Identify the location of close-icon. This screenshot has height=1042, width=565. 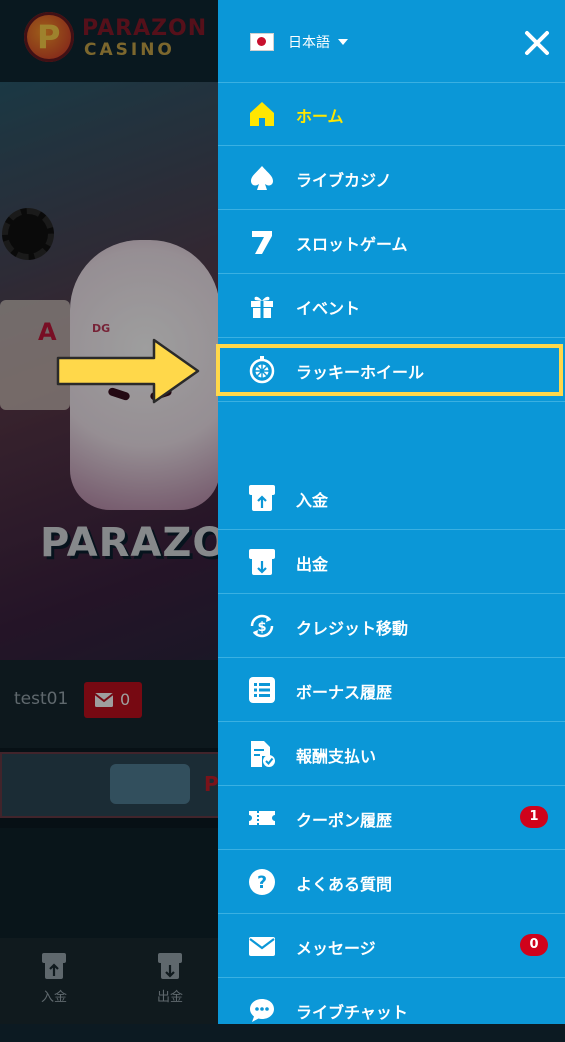
(537, 43).